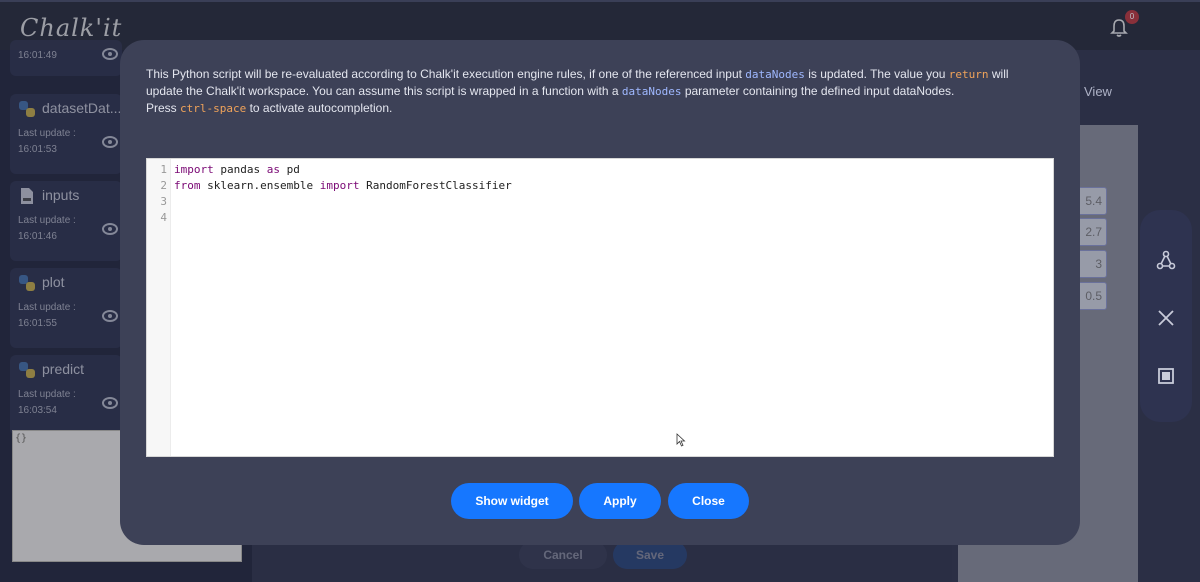 This screenshot has height=582, width=1200. I want to click on datanode-card: 16:01:49, so click(66, 58).